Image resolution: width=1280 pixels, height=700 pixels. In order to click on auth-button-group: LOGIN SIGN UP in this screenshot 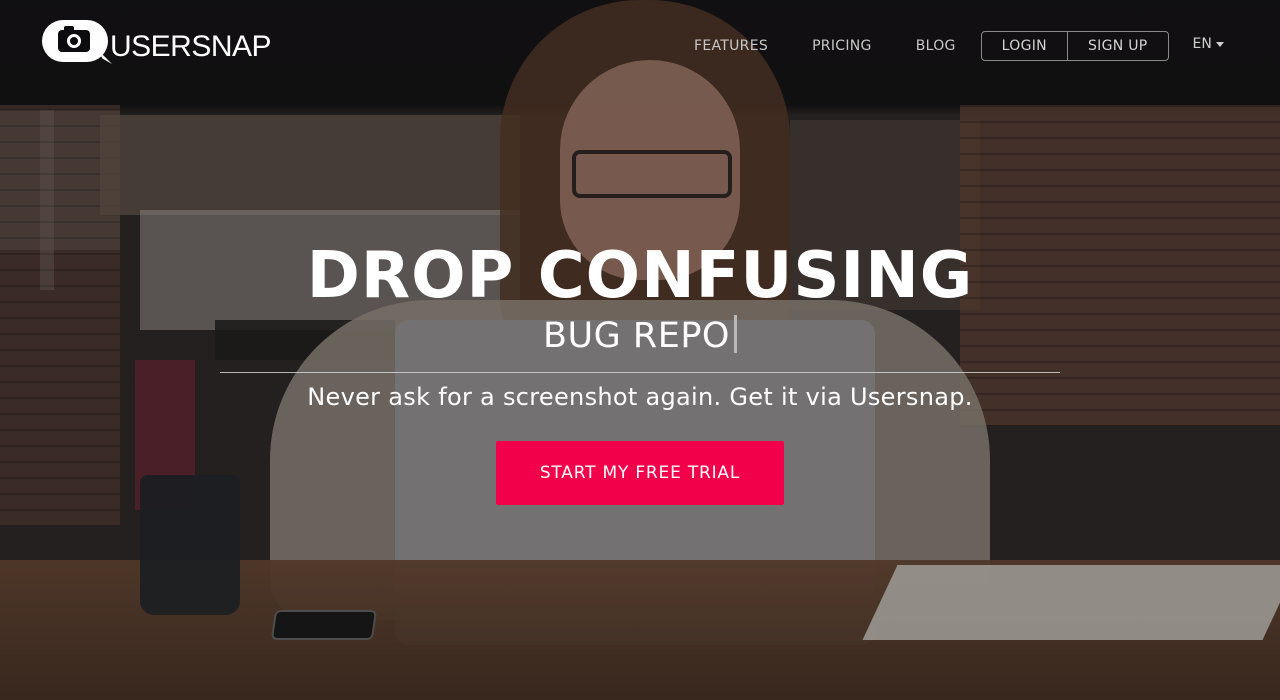, I will do `click(1074, 46)`.